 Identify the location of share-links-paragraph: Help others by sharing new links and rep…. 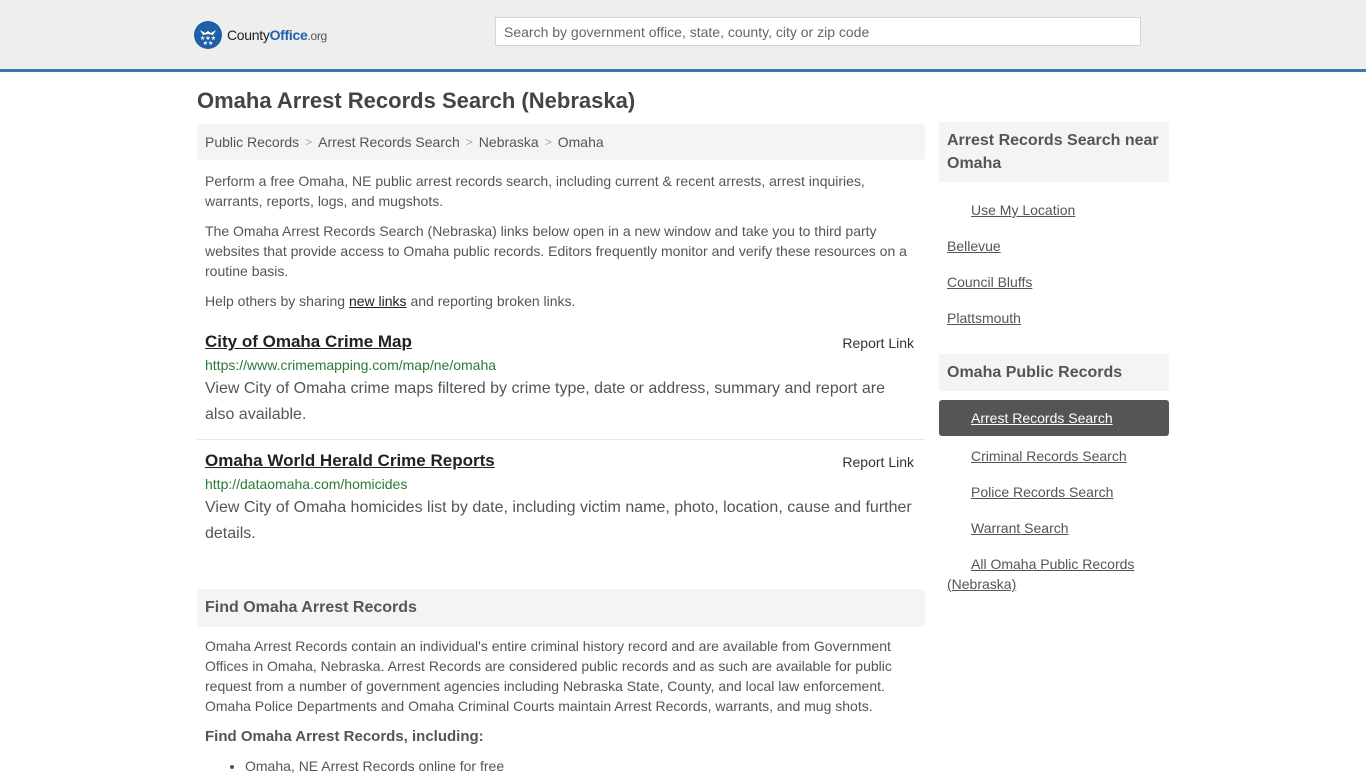
(390, 301).